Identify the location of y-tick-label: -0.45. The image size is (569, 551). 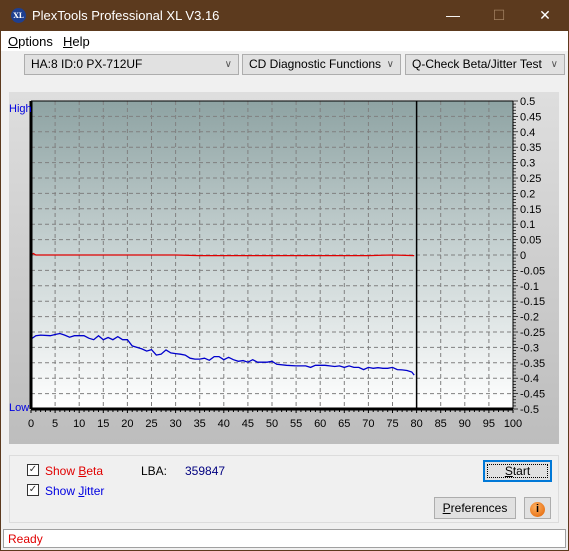
(532, 395).